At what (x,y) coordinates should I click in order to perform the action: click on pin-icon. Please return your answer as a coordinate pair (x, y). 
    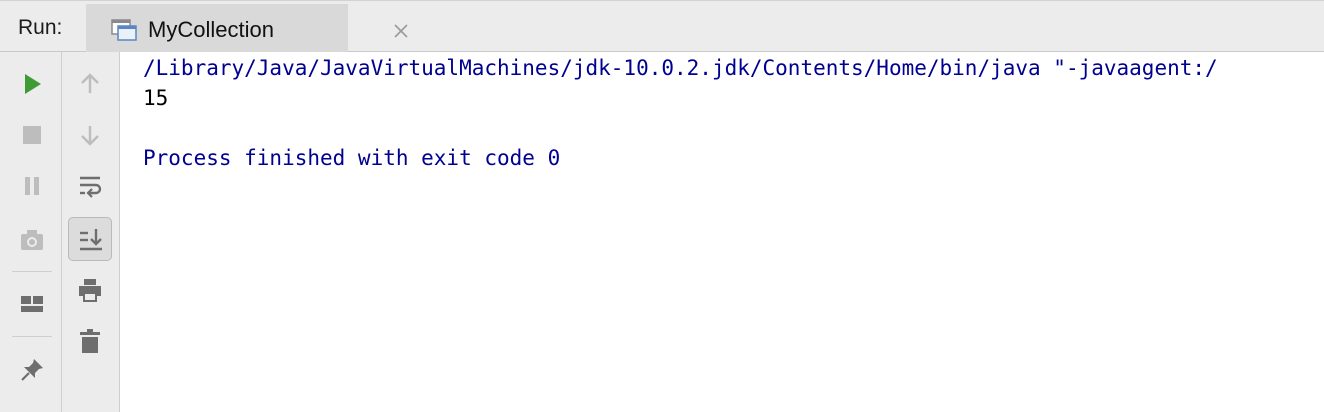
    Looking at the image, I should click on (32, 370).